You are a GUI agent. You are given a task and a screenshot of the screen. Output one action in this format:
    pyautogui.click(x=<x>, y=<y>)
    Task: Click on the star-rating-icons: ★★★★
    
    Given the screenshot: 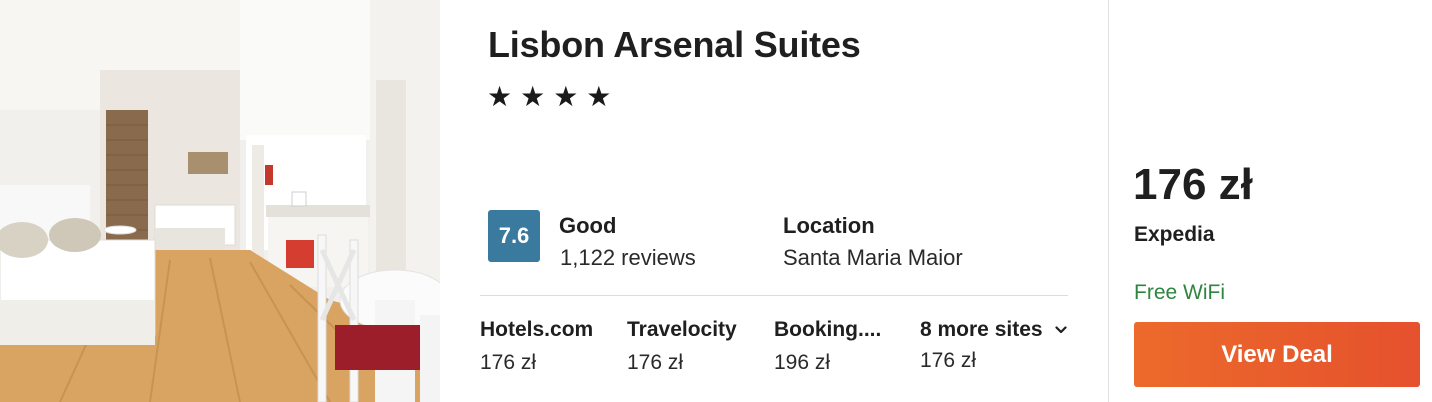 What is the action you would take?
    pyautogui.click(x=553, y=96)
    